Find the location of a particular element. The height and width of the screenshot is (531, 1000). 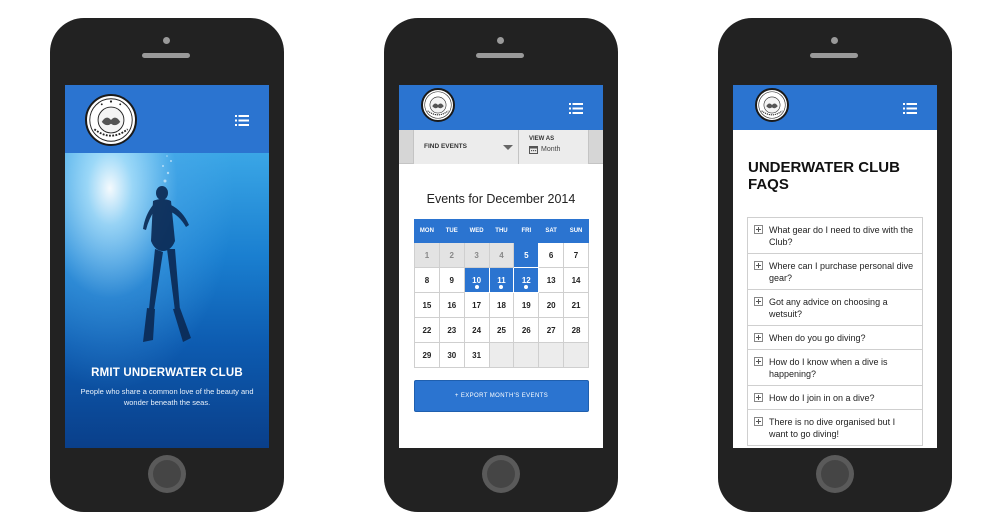

calendar-day: 7 is located at coordinates (576, 255).